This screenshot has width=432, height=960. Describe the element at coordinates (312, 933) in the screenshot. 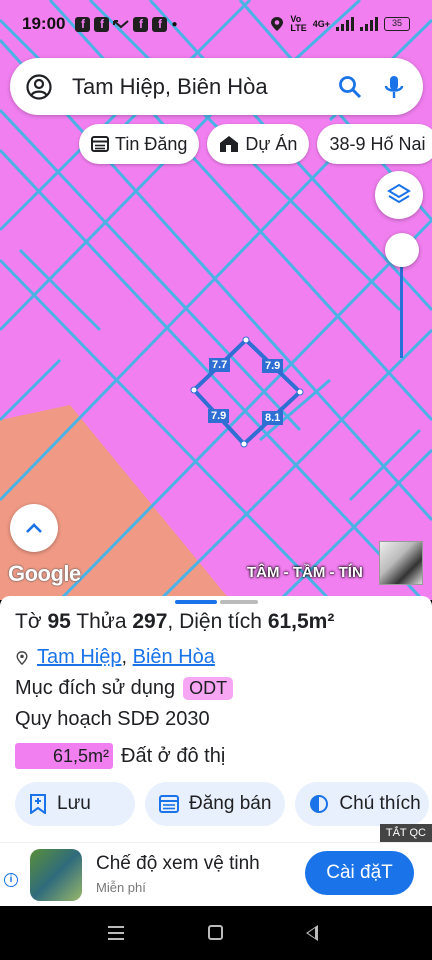

I see `back-icon` at that location.